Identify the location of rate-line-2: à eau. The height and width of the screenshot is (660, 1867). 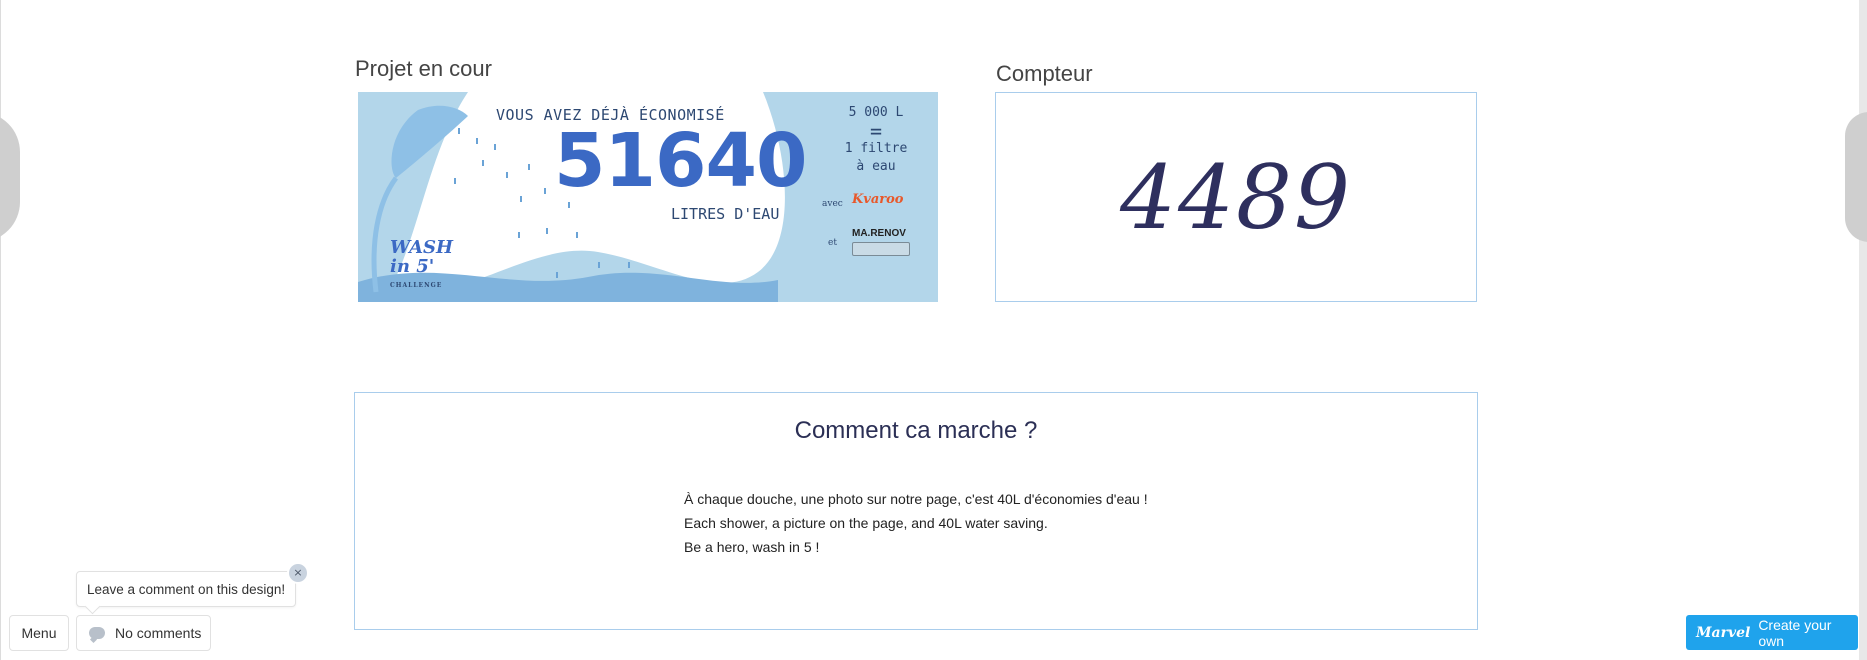
(876, 166).